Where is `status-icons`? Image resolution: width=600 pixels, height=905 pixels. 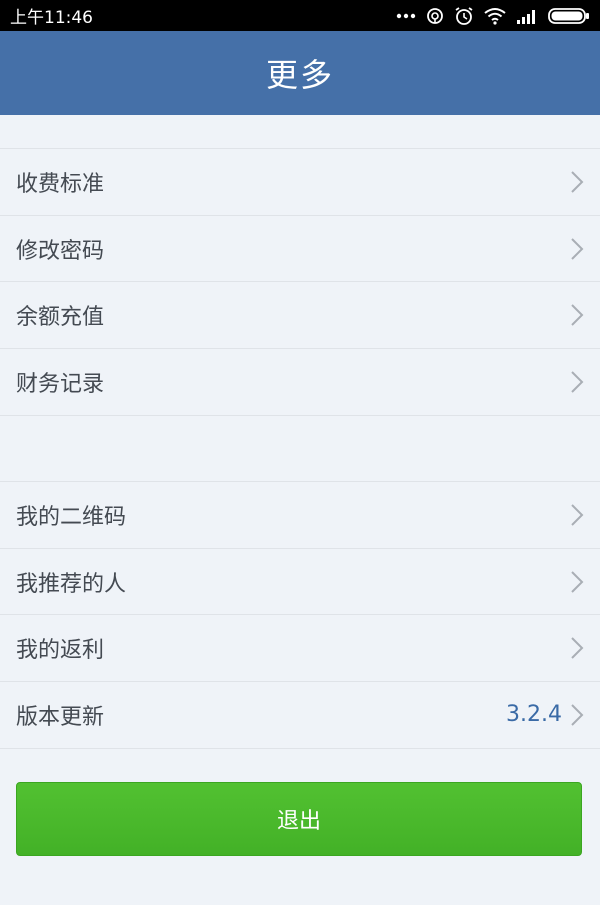 status-icons is located at coordinates (493, 16).